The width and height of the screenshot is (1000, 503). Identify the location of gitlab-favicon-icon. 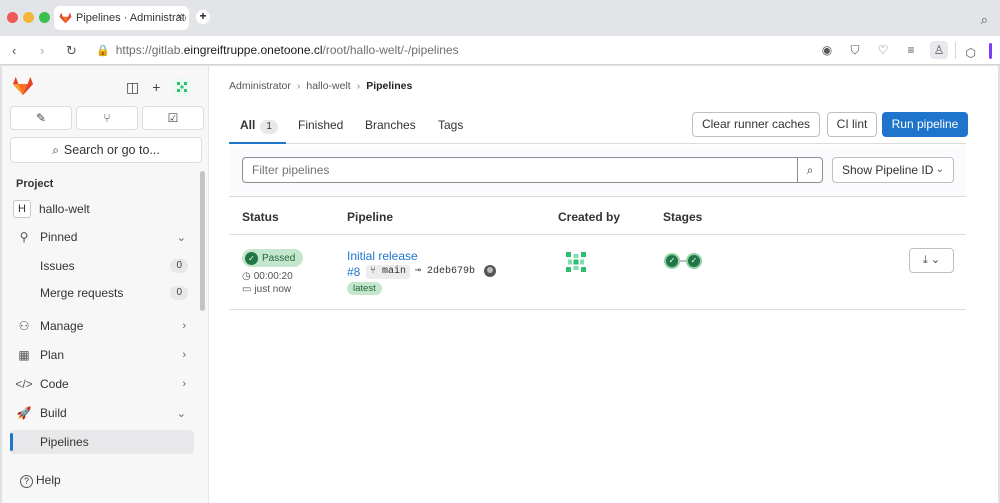
(65, 18).